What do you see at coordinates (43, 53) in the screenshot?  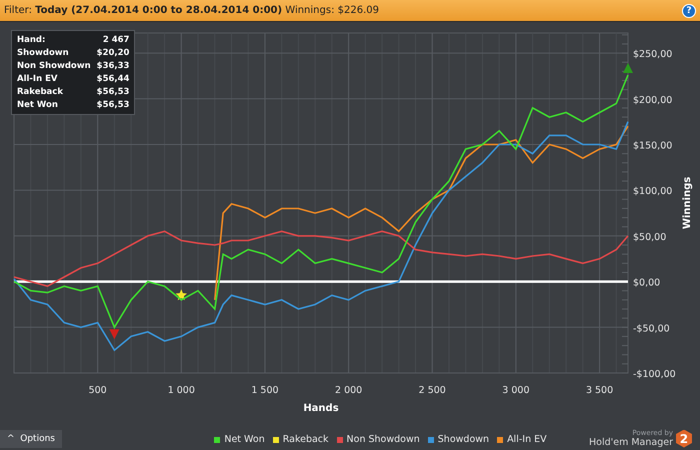 I see `stat-label: Showdown` at bounding box center [43, 53].